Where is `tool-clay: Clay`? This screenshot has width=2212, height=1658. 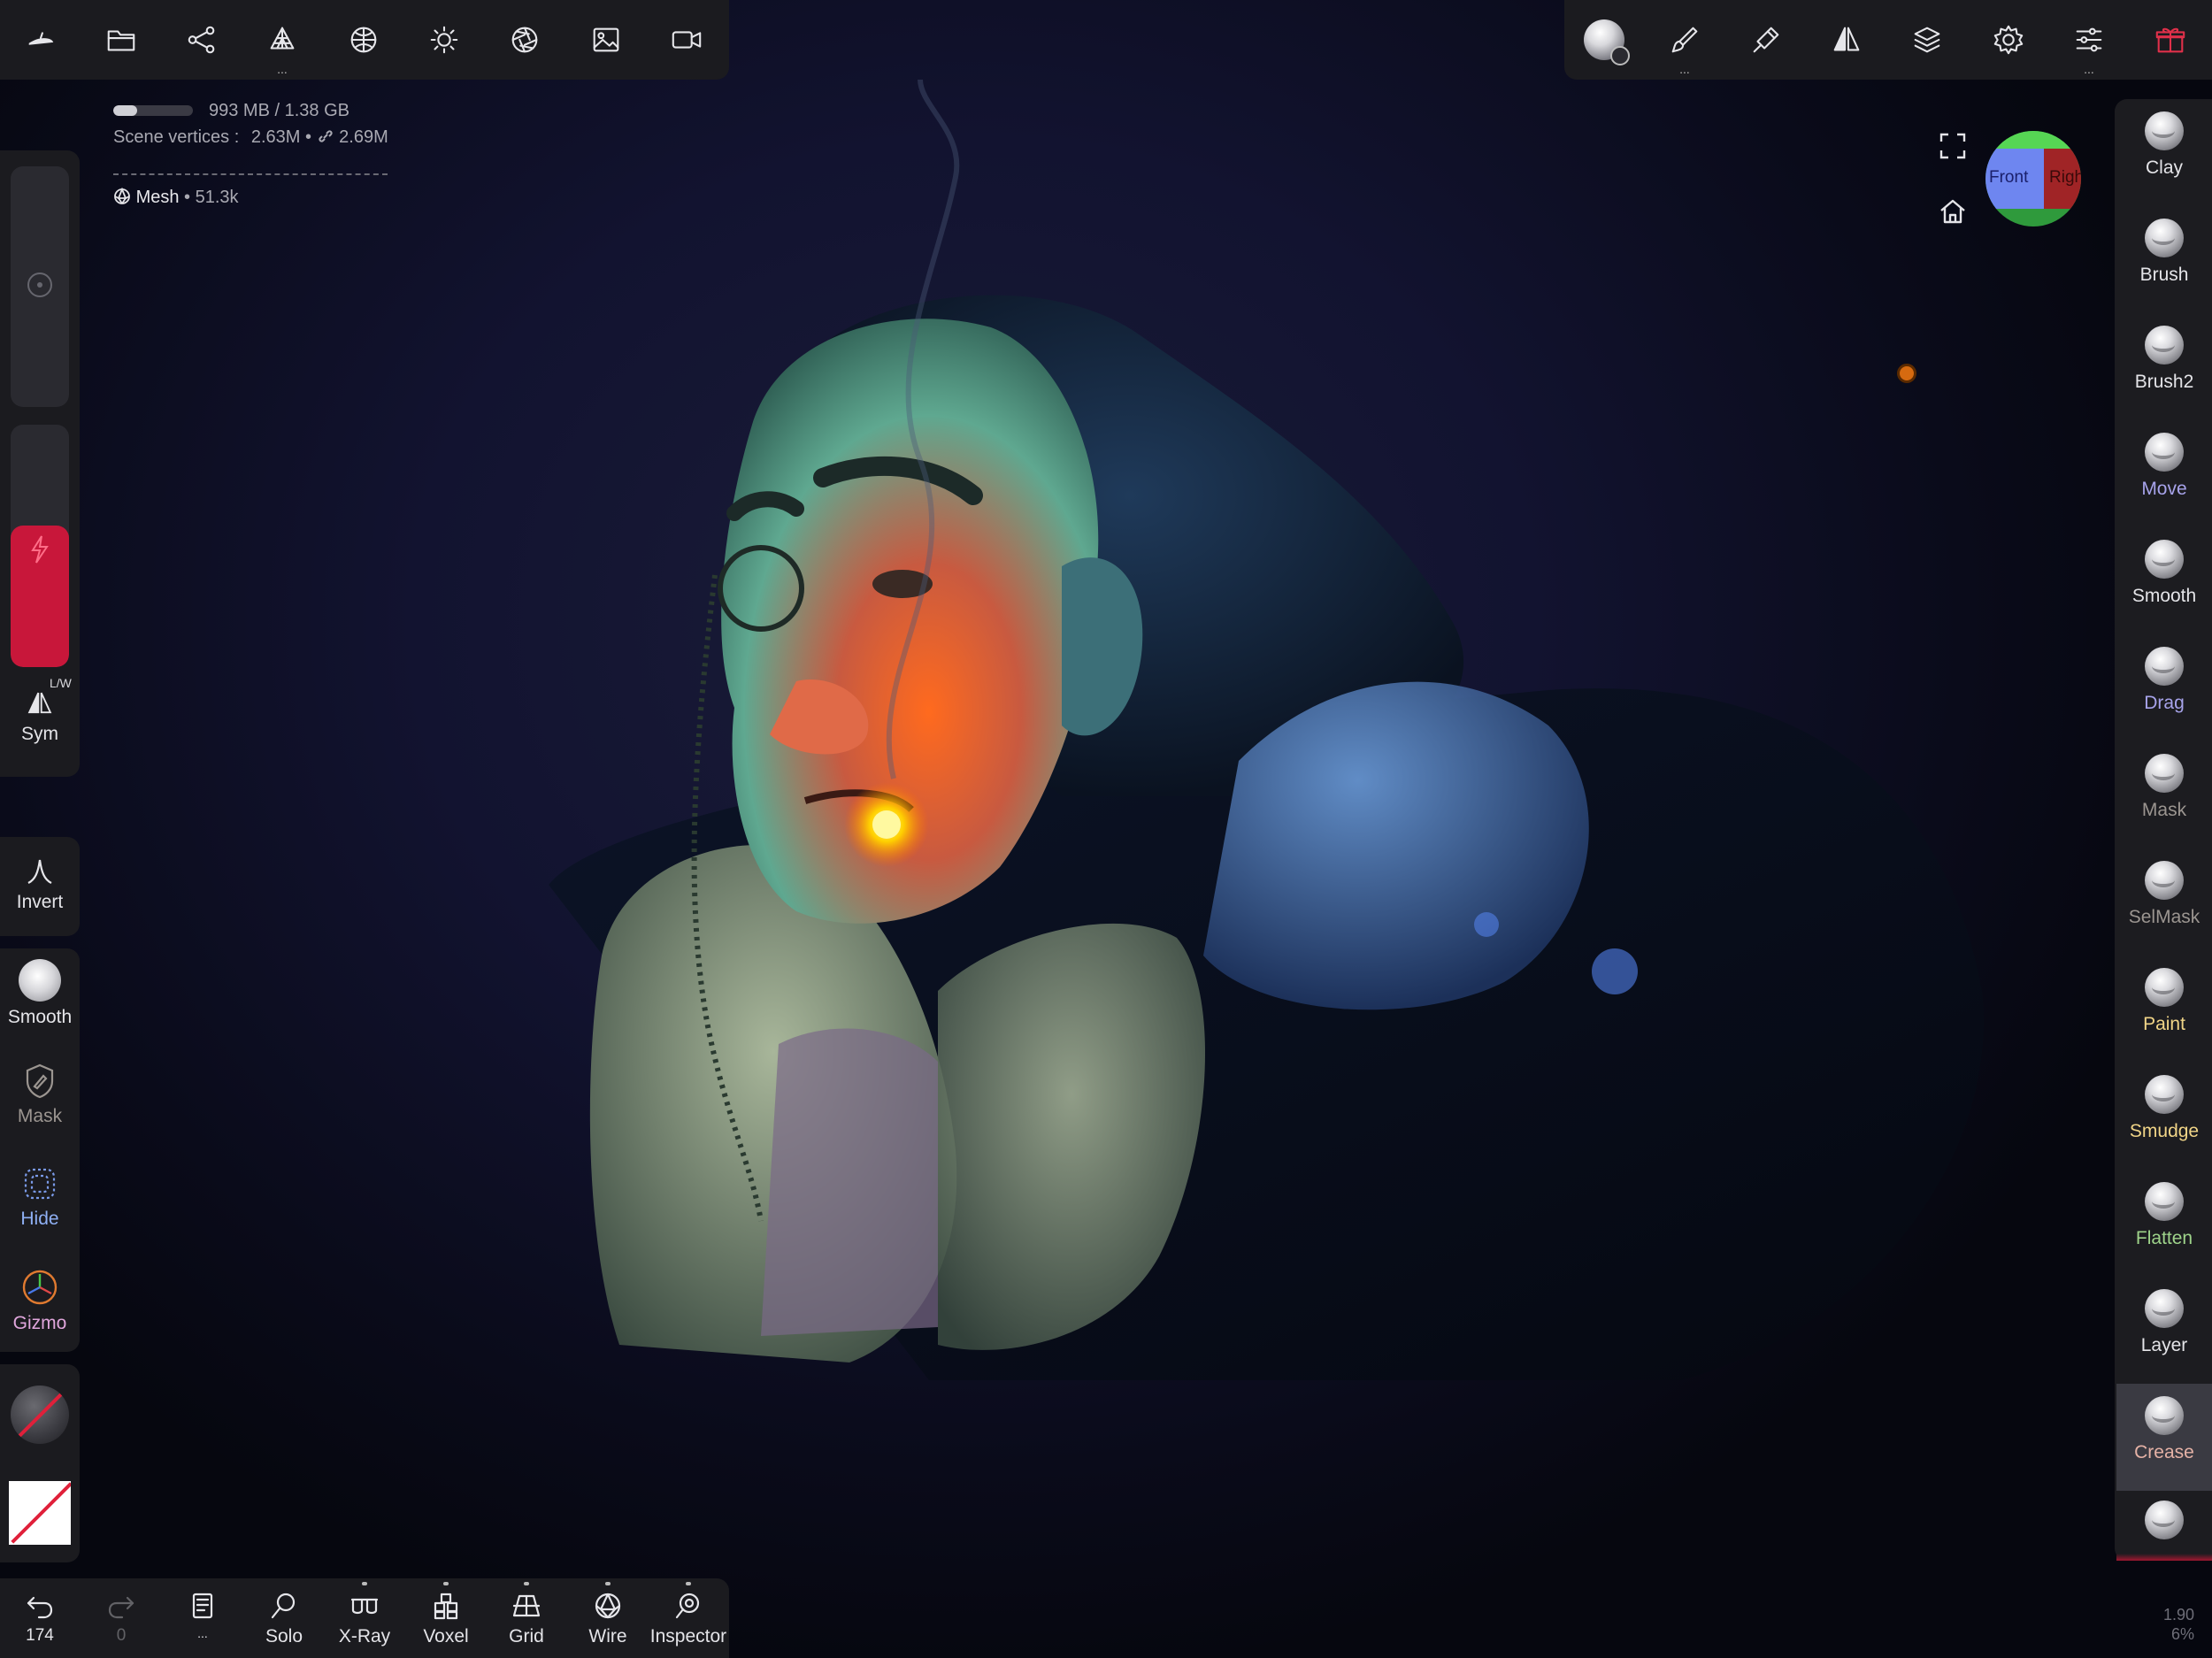
tool-clay: Clay is located at coordinates (2164, 153).